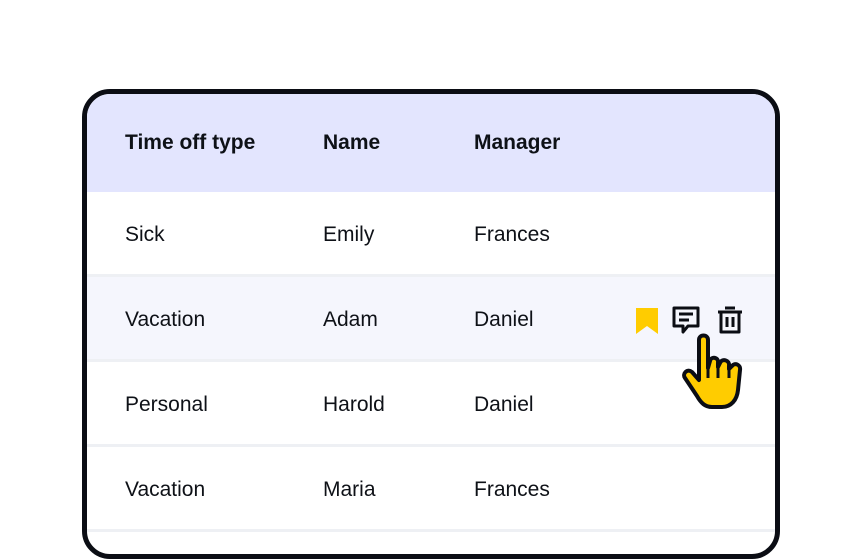 The height and width of the screenshot is (559, 864). What do you see at coordinates (431, 404) in the screenshot?
I see `table-row: Personal Harold Daniel` at bounding box center [431, 404].